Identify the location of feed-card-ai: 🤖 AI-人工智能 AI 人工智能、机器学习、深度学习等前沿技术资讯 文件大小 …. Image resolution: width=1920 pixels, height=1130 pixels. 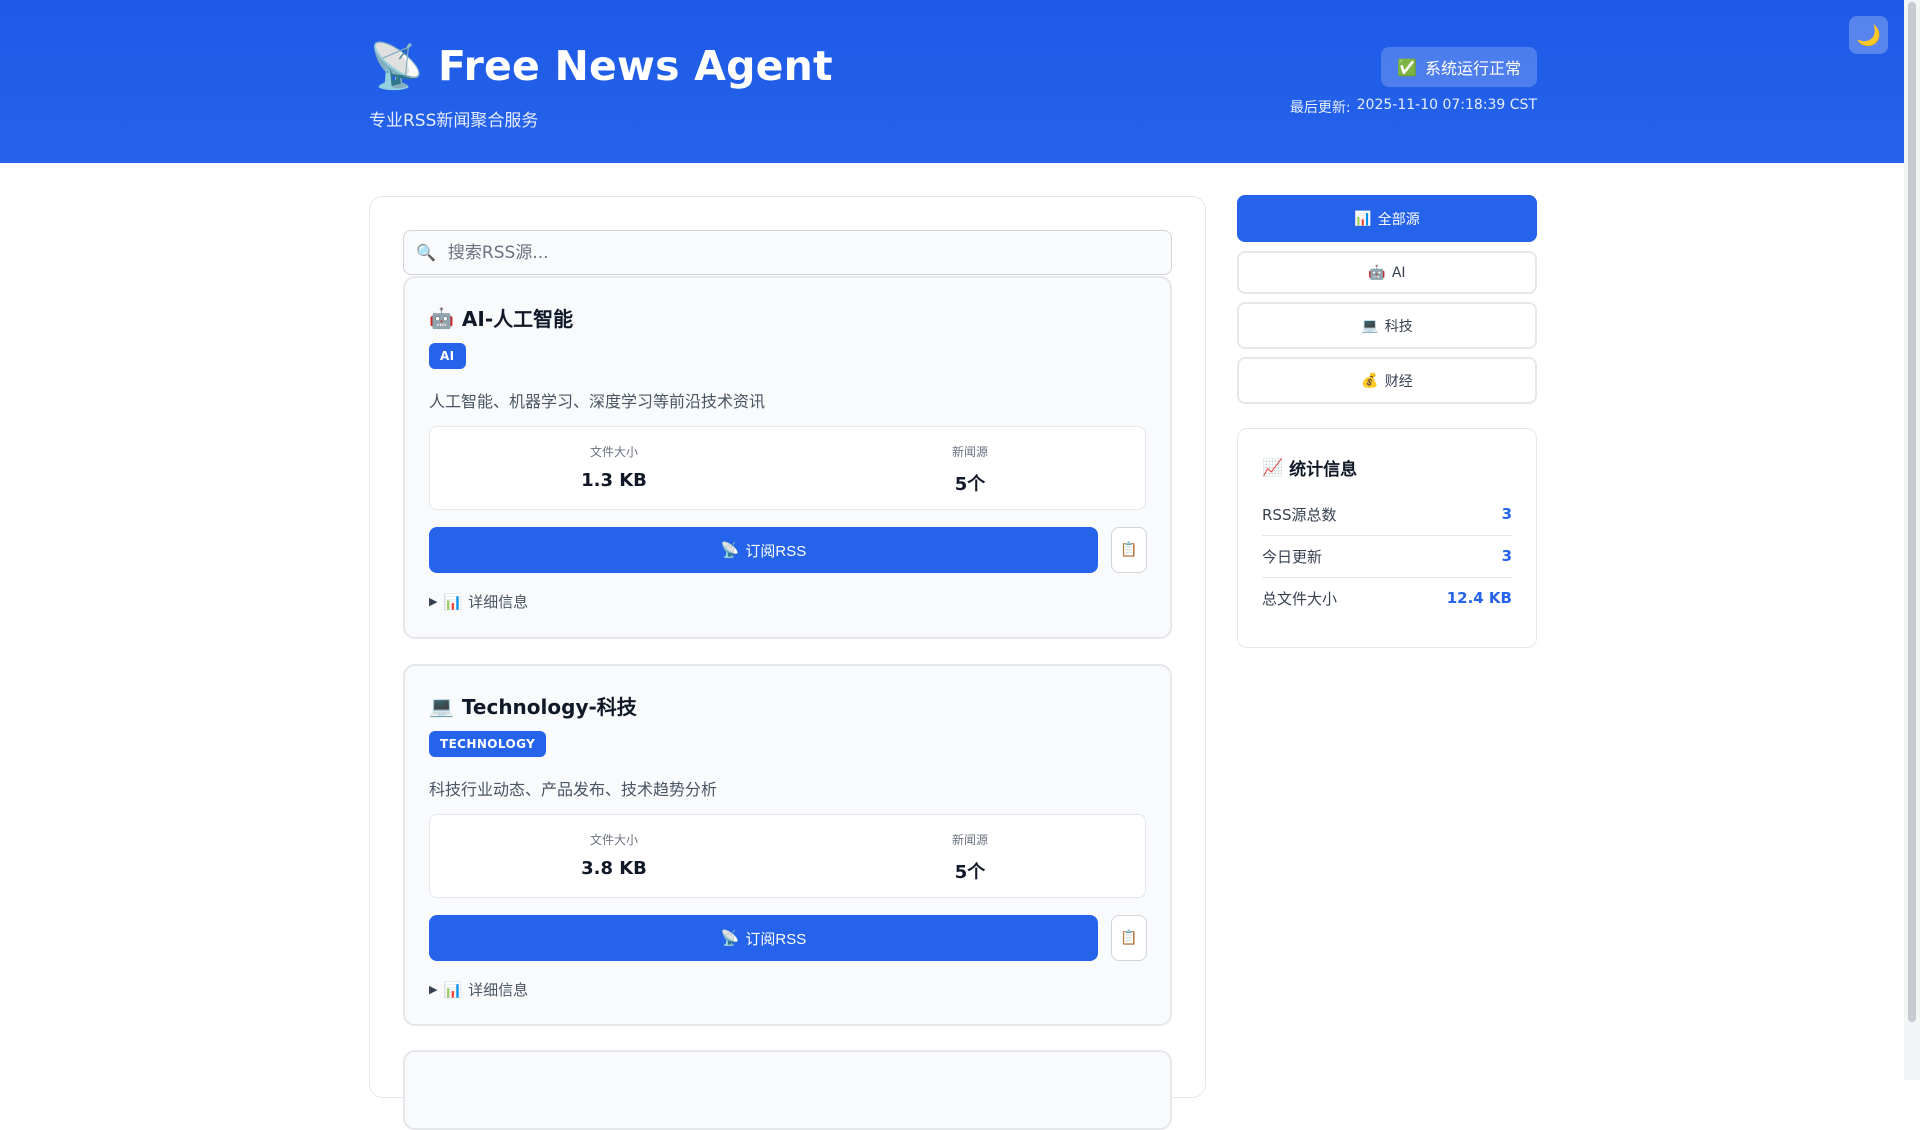
(787, 457).